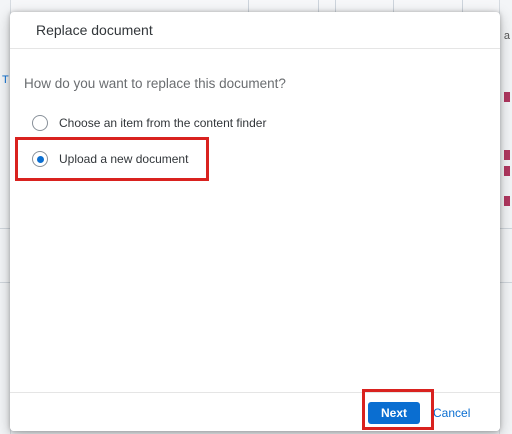 The image size is (512, 434). What do you see at coordinates (398, 409) in the screenshot?
I see `highlight-box-next-button` at bounding box center [398, 409].